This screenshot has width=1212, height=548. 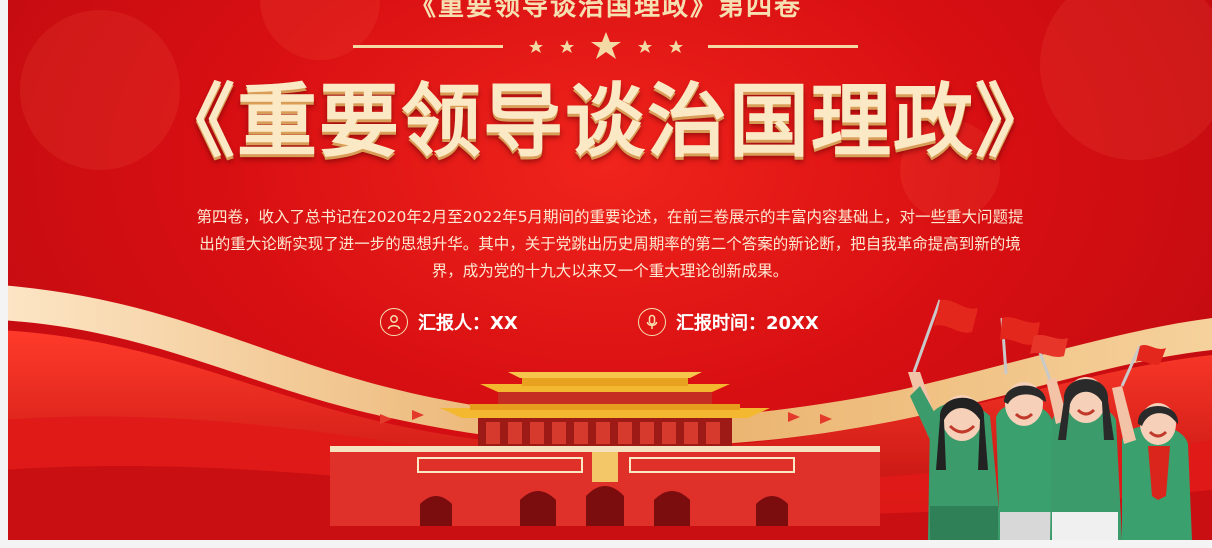 What do you see at coordinates (468, 323) in the screenshot?
I see `reporter-label: 汇报人：XX` at bounding box center [468, 323].